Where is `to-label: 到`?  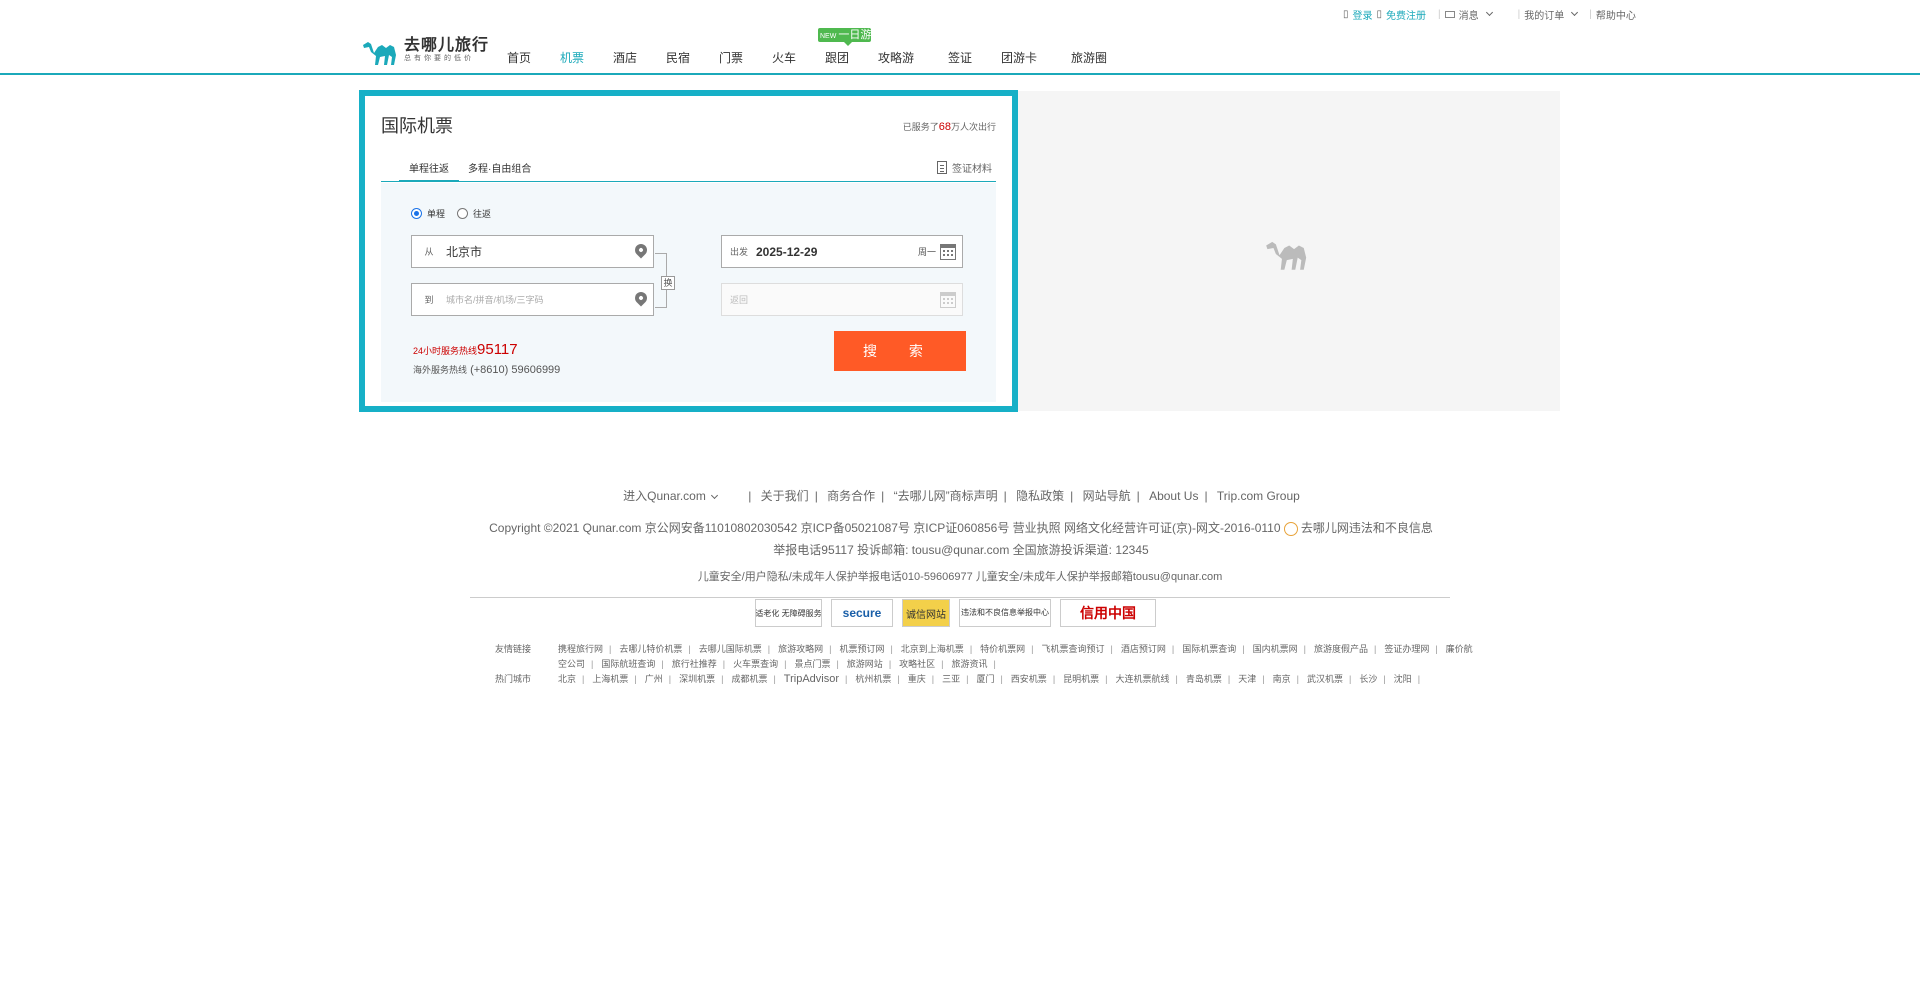
to-label: 到 is located at coordinates (429, 300).